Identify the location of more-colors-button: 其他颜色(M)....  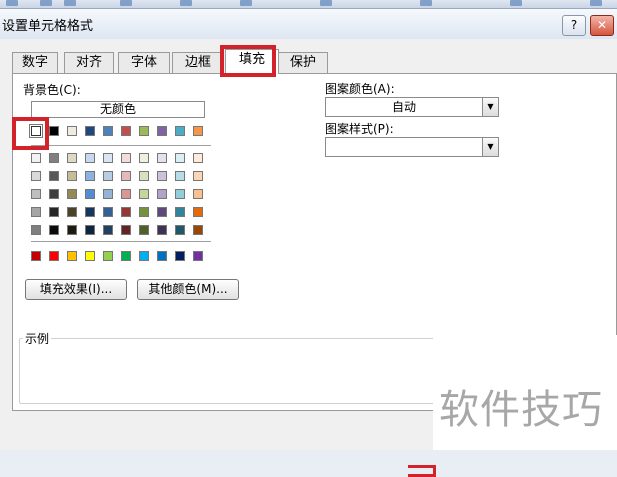
(188, 289).